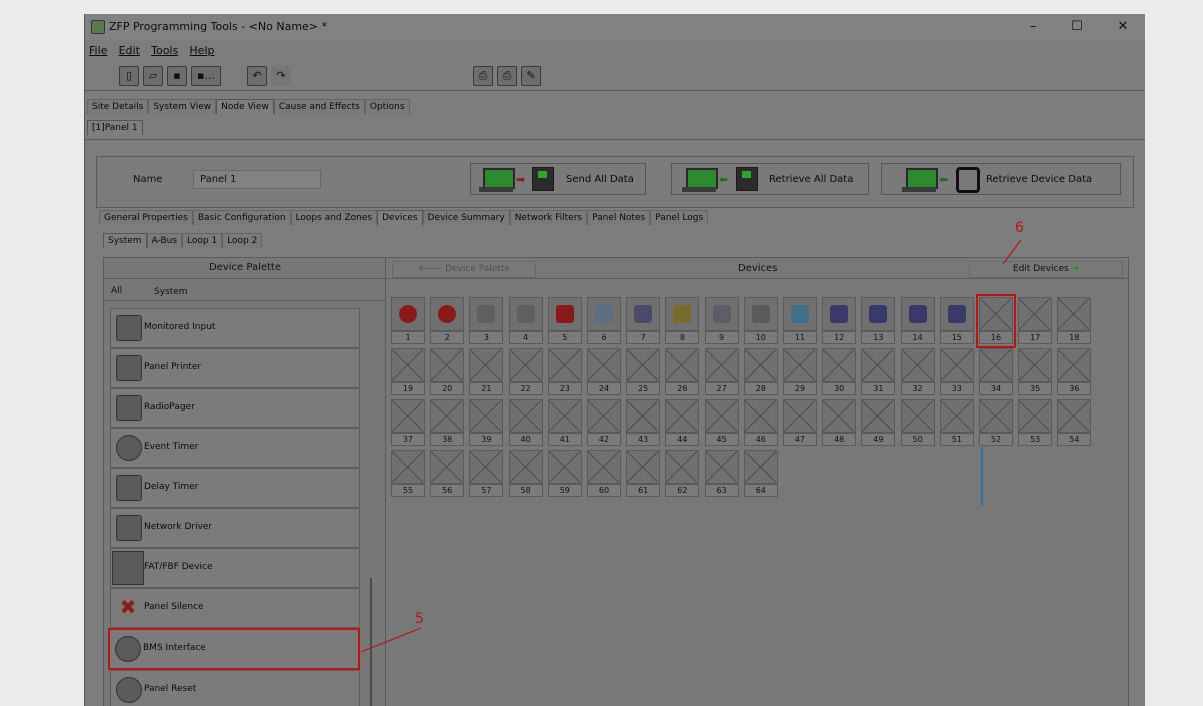 This screenshot has height=706, width=1203. I want to click on device-slot: 6, so click(603, 320).